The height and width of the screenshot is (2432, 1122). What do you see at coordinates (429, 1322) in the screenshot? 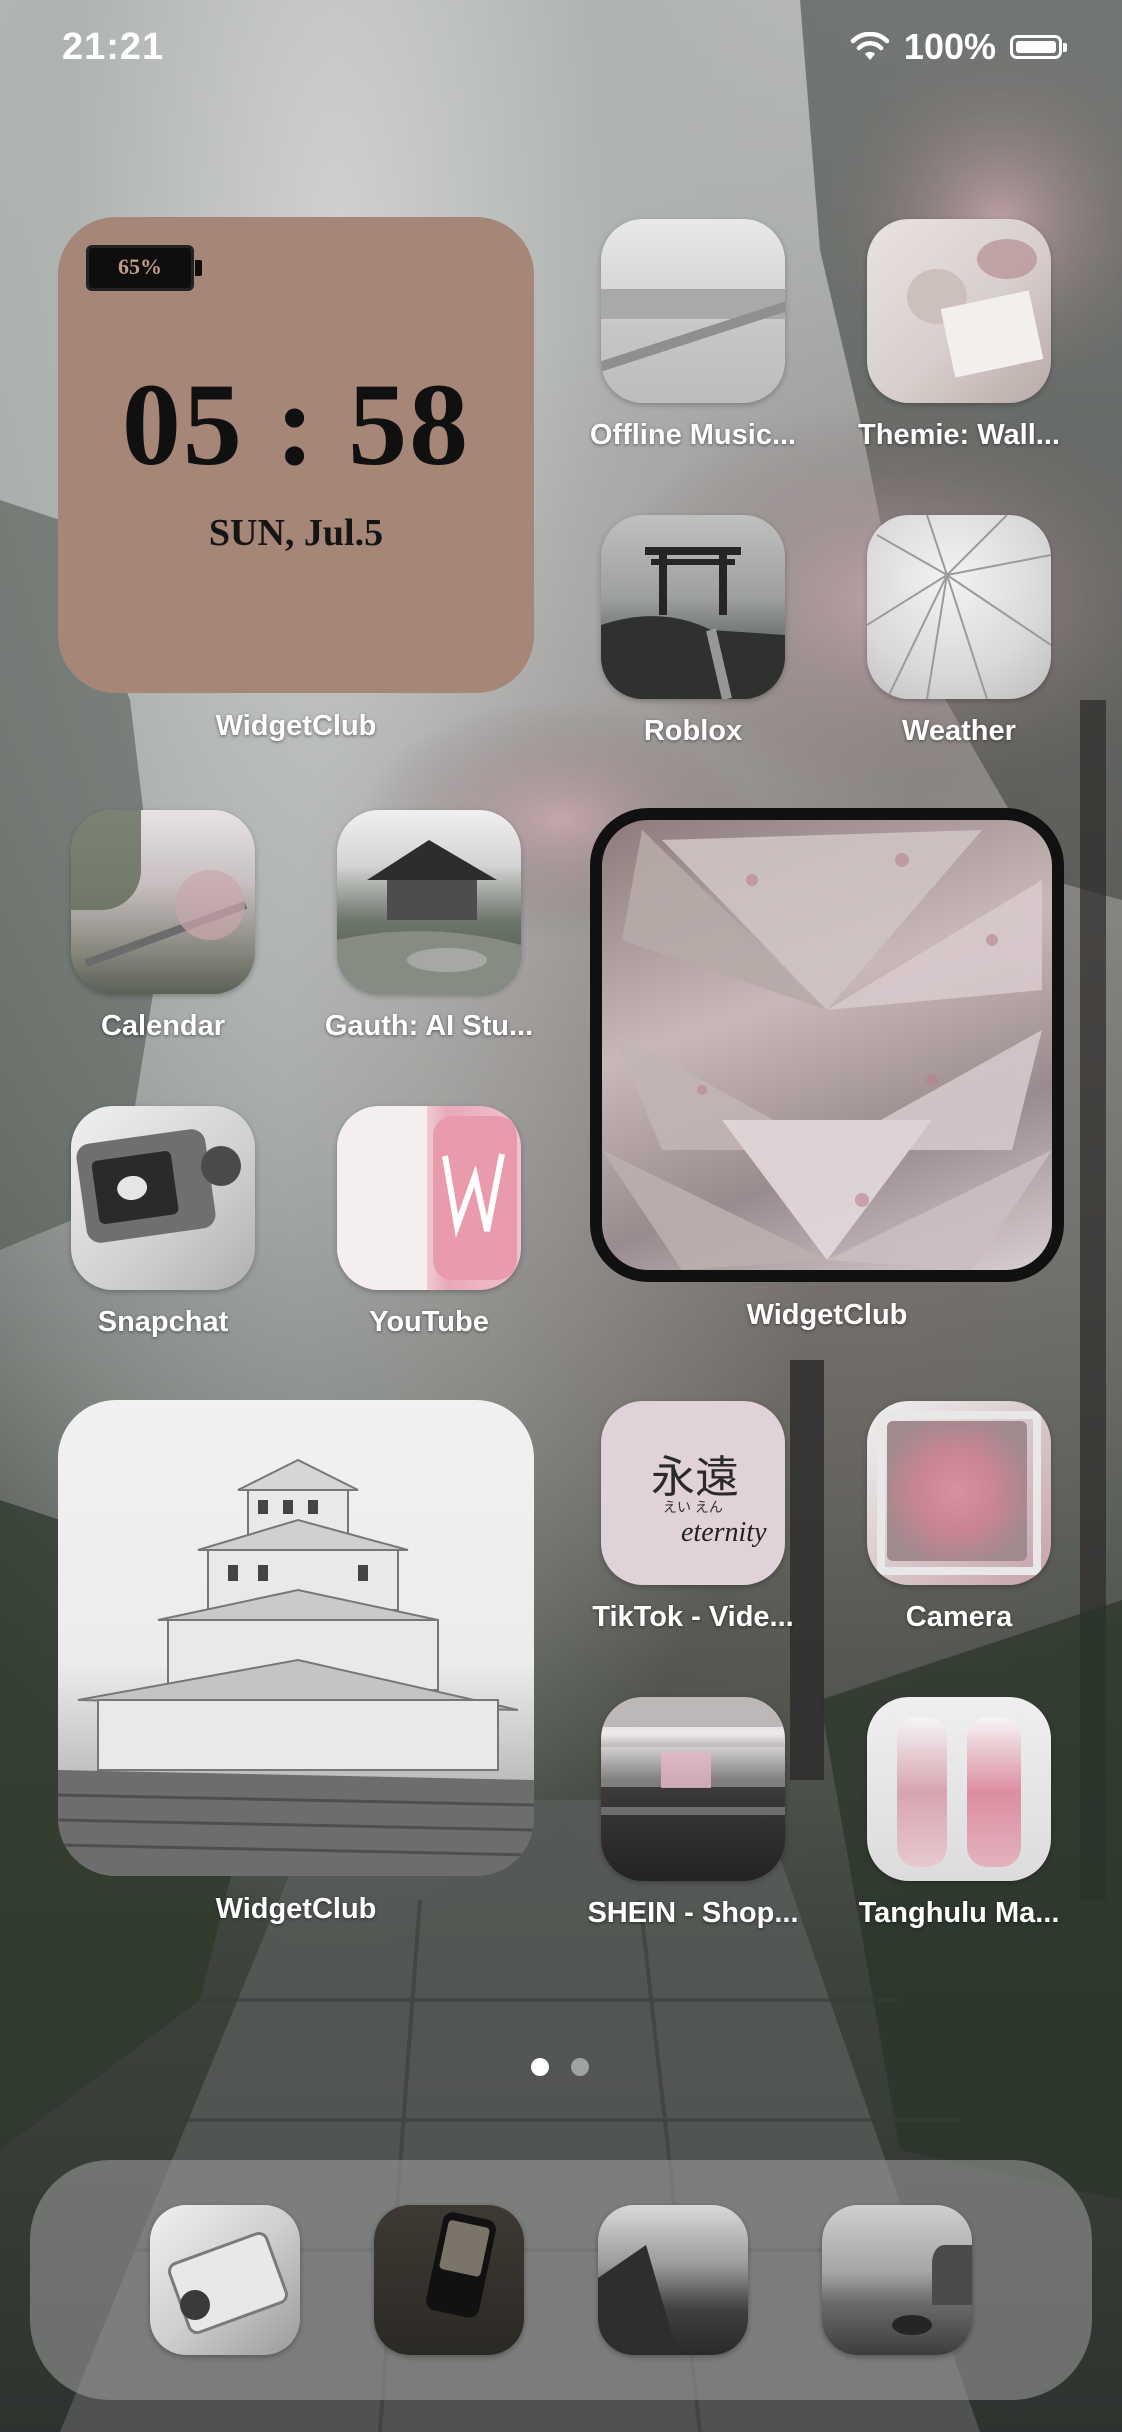
I see `youtube-label: YouTube` at bounding box center [429, 1322].